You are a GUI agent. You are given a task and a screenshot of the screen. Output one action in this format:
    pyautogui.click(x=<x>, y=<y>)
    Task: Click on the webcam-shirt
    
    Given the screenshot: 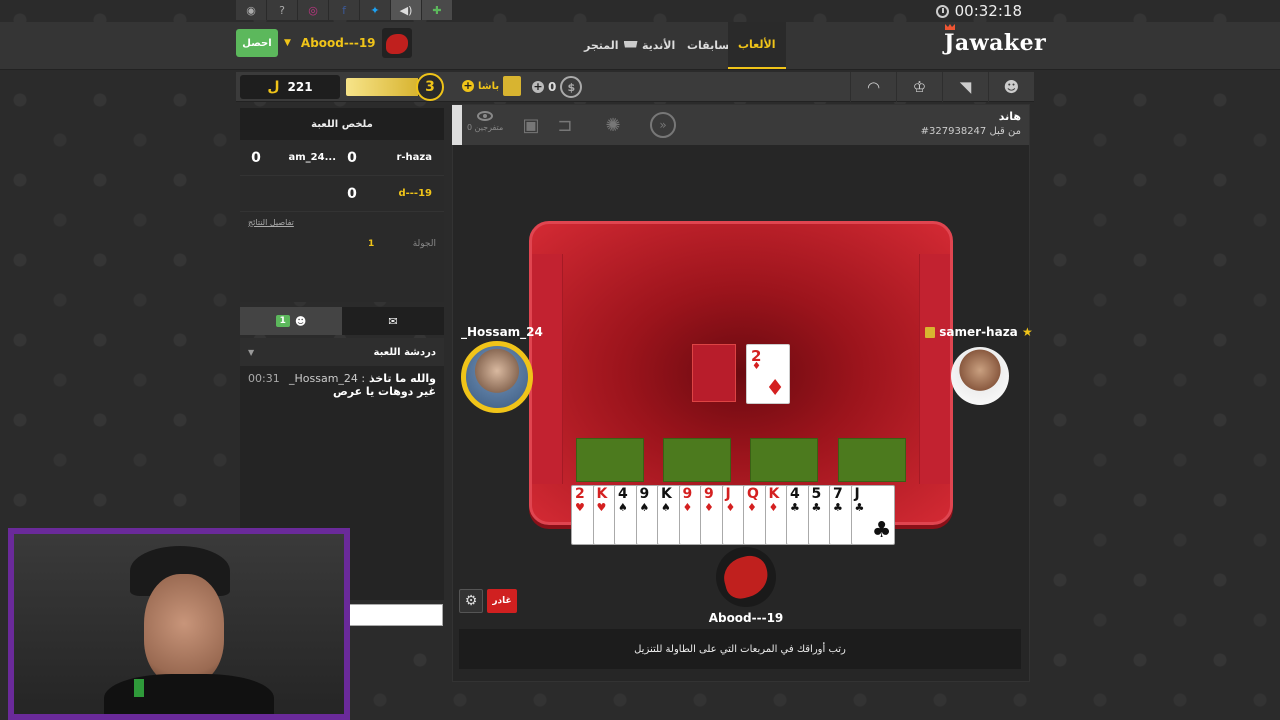 What is the action you would take?
    pyautogui.click(x=189, y=694)
    